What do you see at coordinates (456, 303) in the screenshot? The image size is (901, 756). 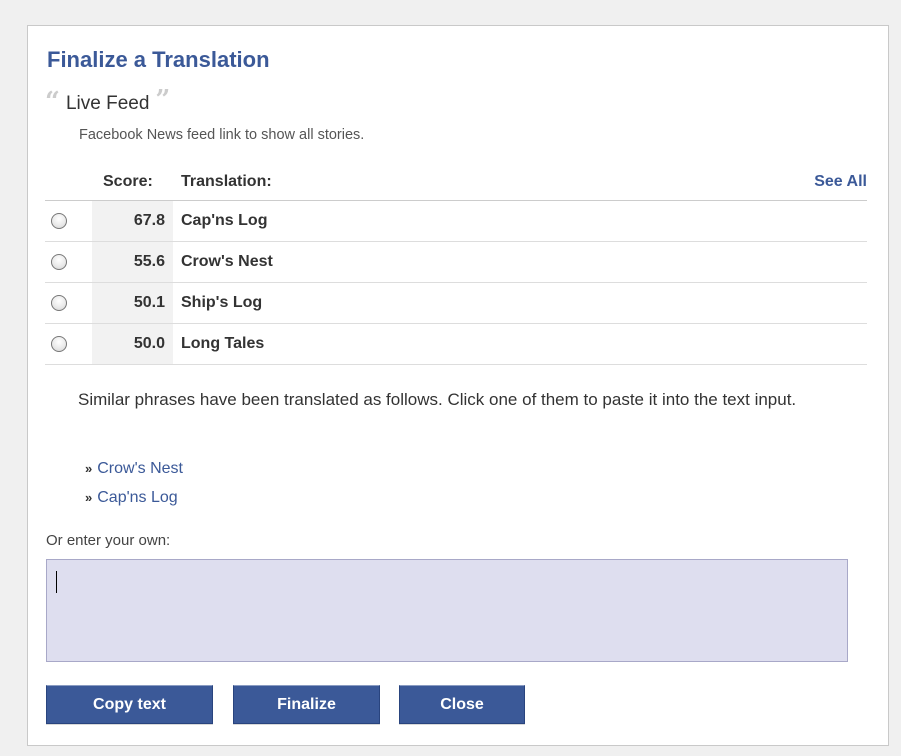 I see `table-row: 50.1 Ship's Log` at bounding box center [456, 303].